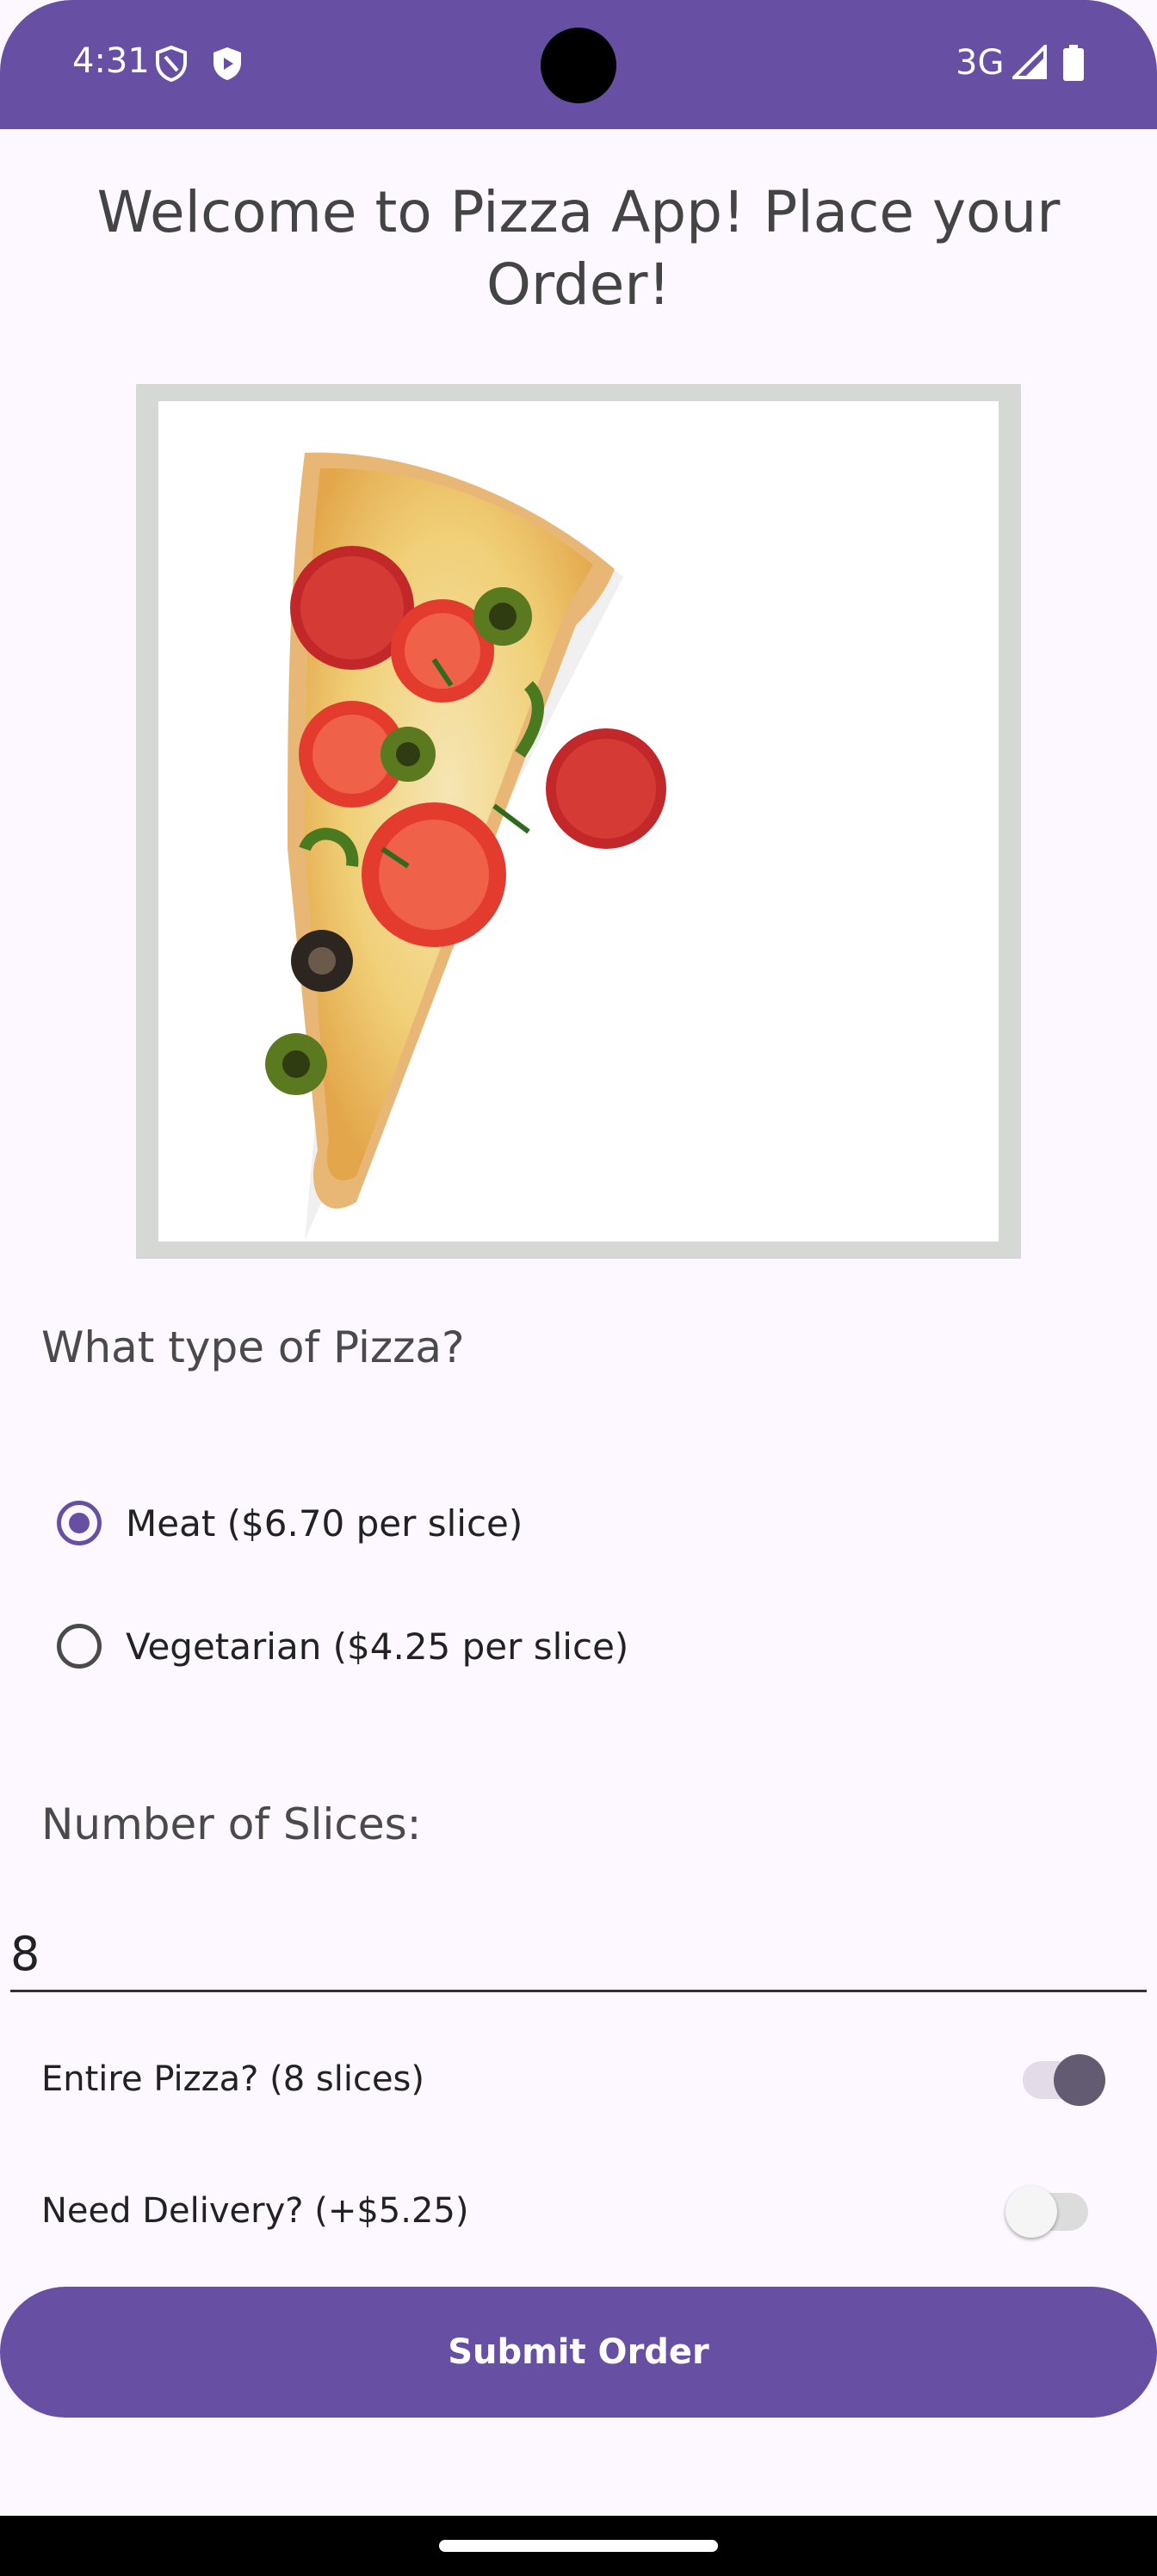 The width and height of the screenshot is (1157, 2576). What do you see at coordinates (111, 61) in the screenshot?
I see `status-time: 4:31` at bounding box center [111, 61].